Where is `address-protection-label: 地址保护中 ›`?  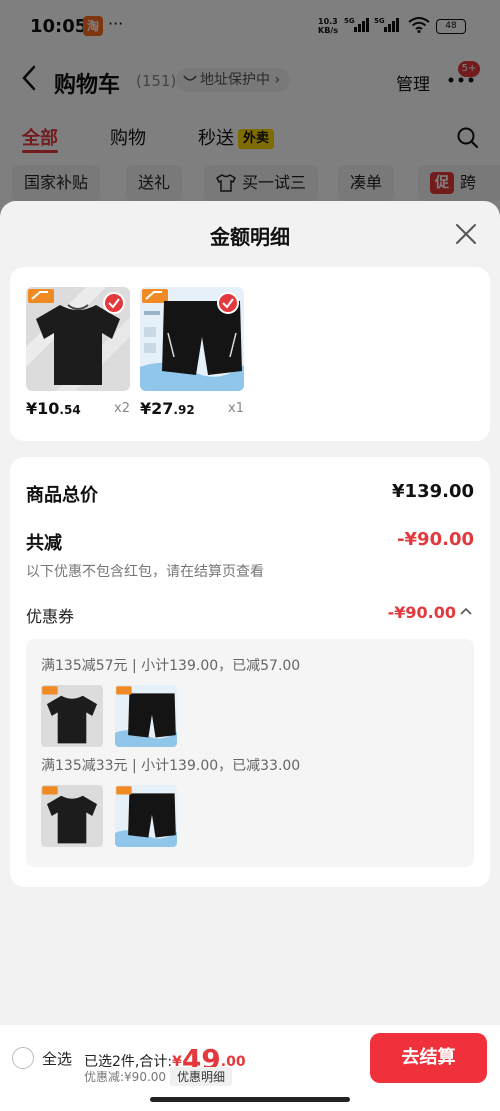
address-protection-label: 地址保护中 › is located at coordinates (240, 80).